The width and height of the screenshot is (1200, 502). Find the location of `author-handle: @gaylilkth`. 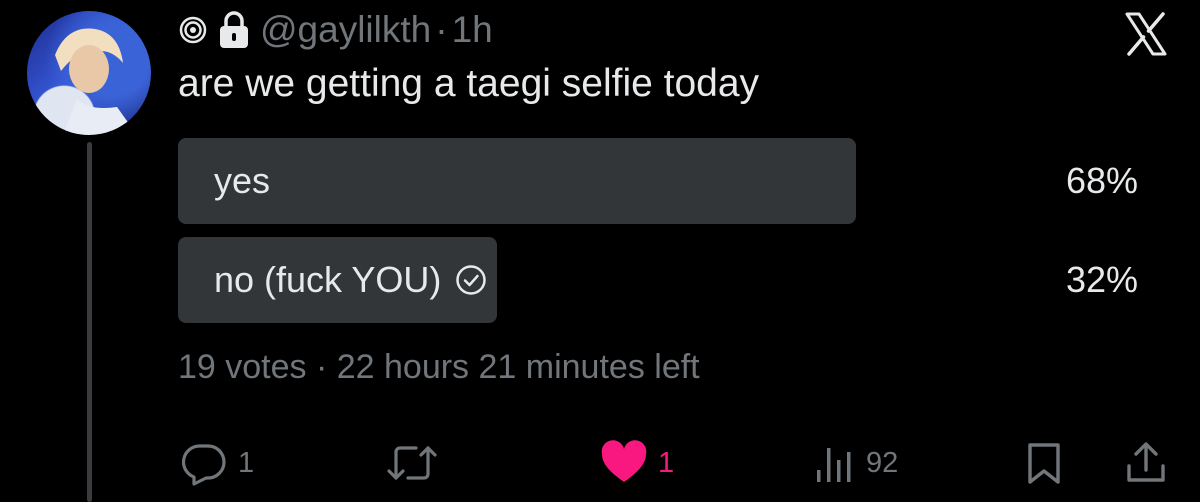

author-handle: @gaylilkth is located at coordinates (345, 30).